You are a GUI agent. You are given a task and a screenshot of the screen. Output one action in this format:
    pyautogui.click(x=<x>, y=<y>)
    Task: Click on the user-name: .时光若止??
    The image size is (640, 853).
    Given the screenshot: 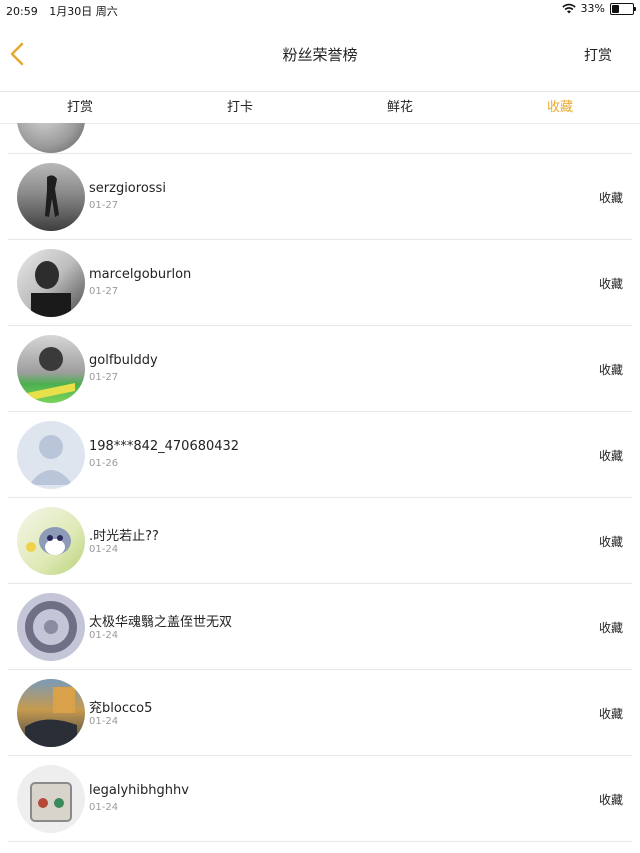 What is the action you would take?
    pyautogui.click(x=124, y=536)
    